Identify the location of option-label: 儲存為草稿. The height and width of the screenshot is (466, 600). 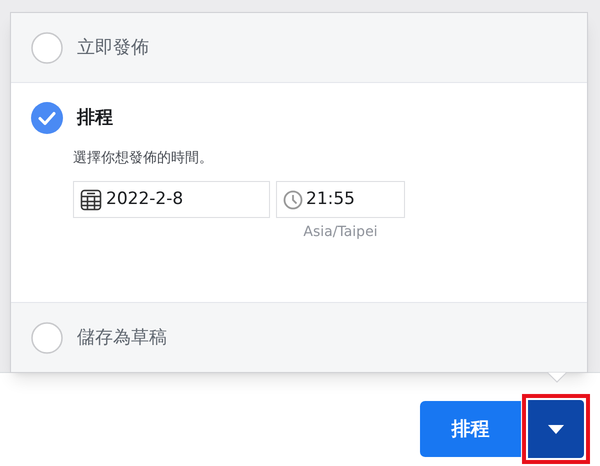
(122, 338).